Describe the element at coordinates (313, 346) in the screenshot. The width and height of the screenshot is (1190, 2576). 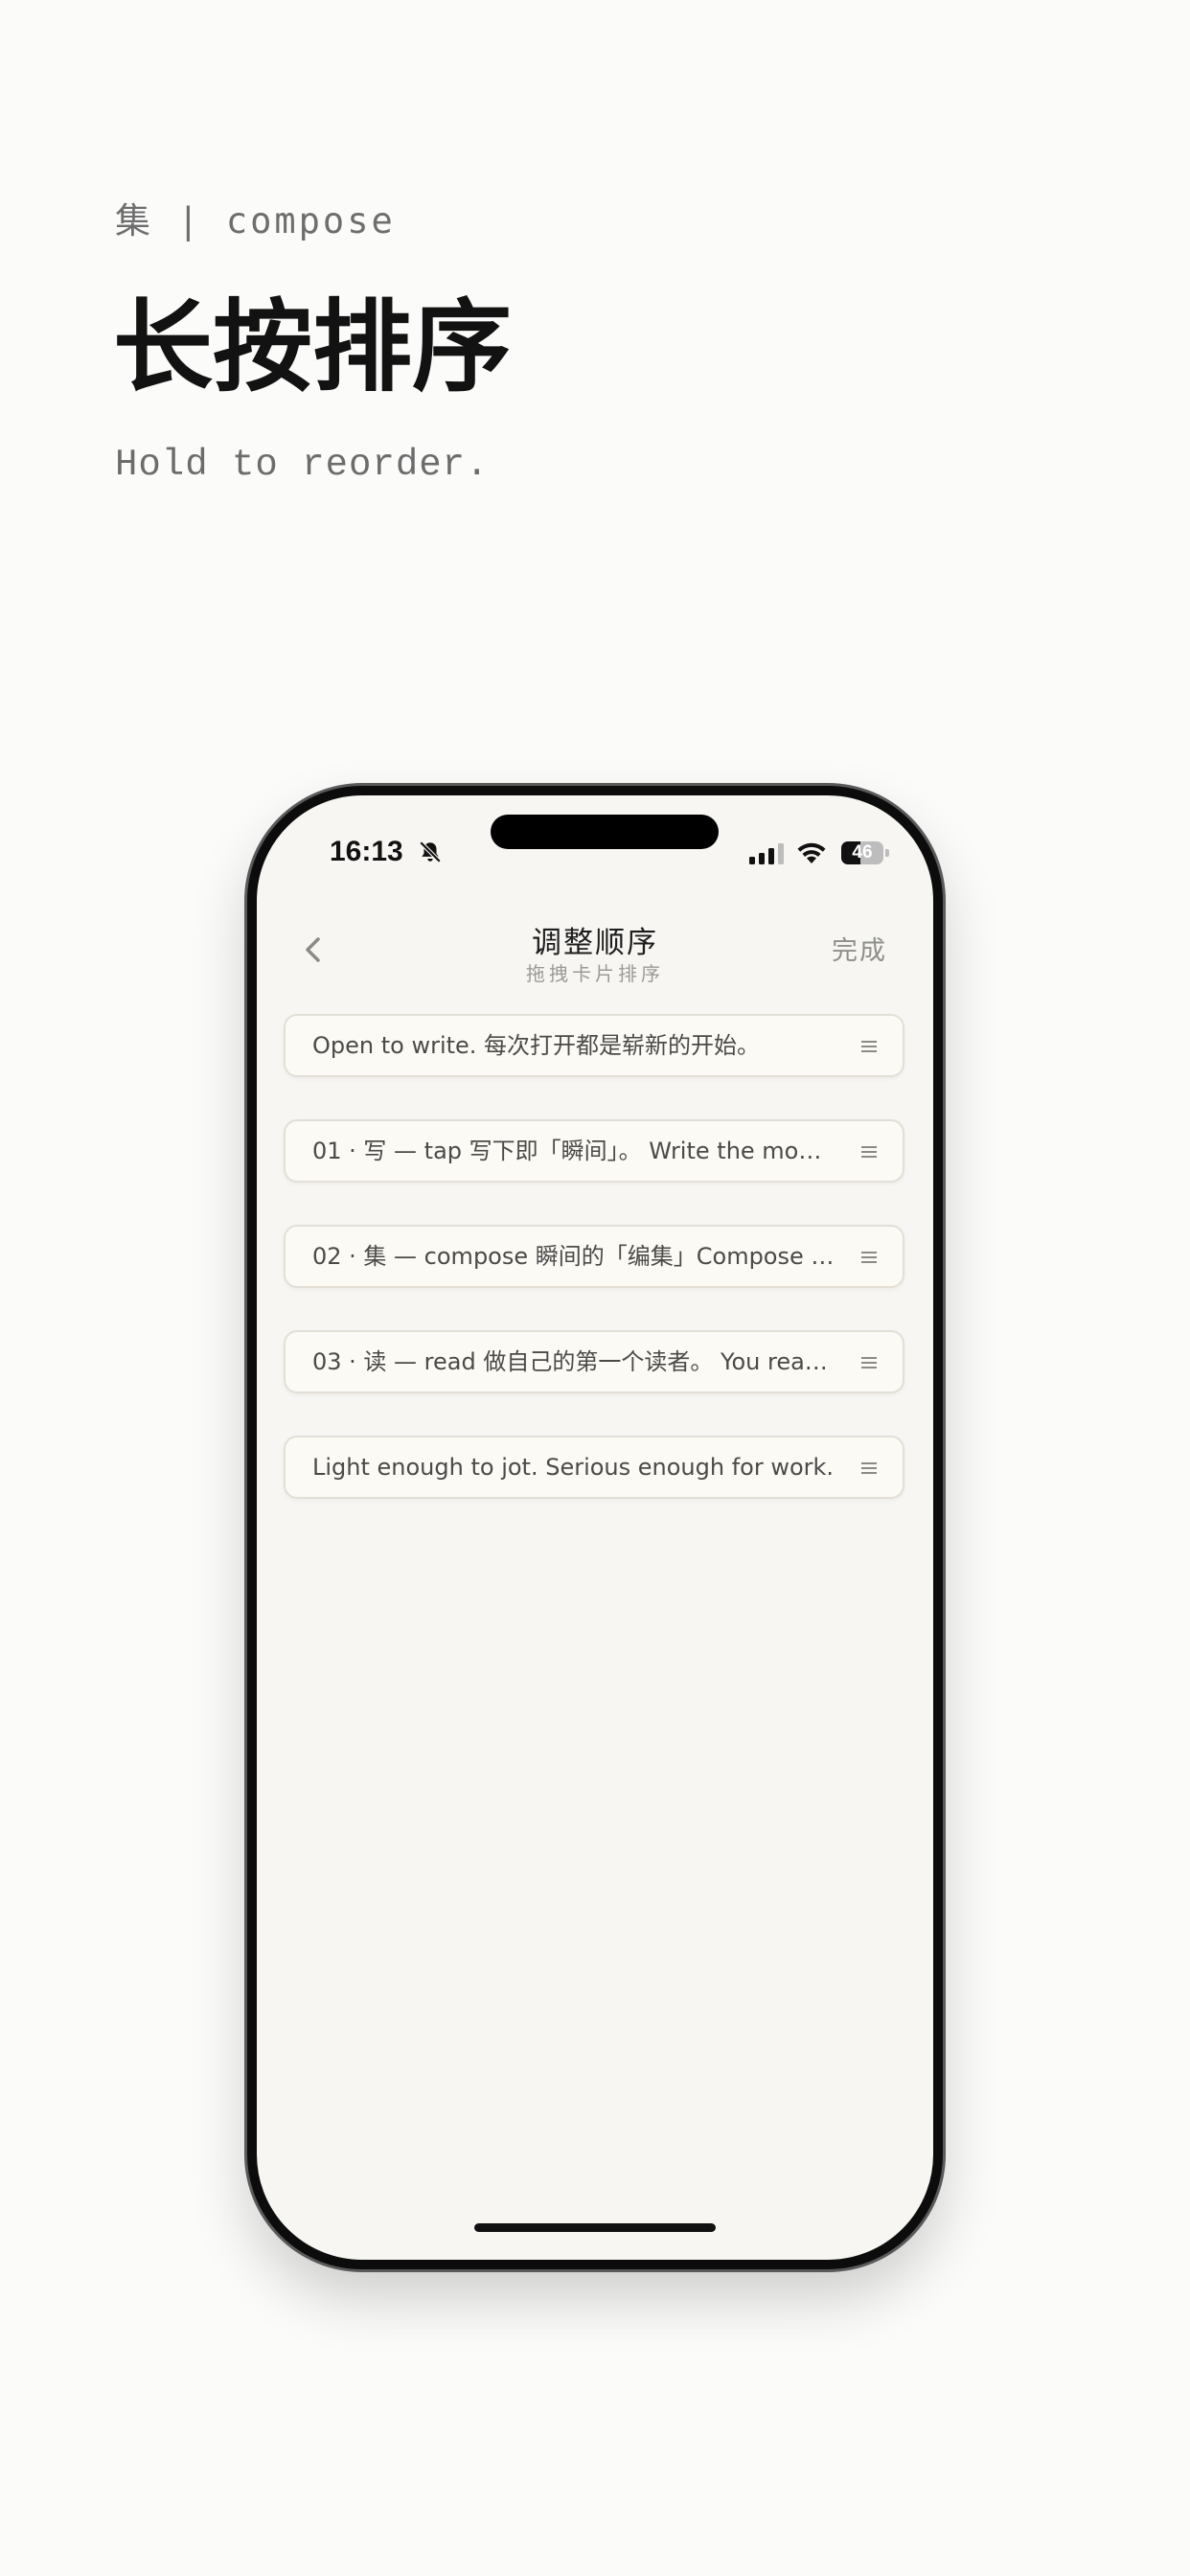
I see `headline: 长按排序` at that location.